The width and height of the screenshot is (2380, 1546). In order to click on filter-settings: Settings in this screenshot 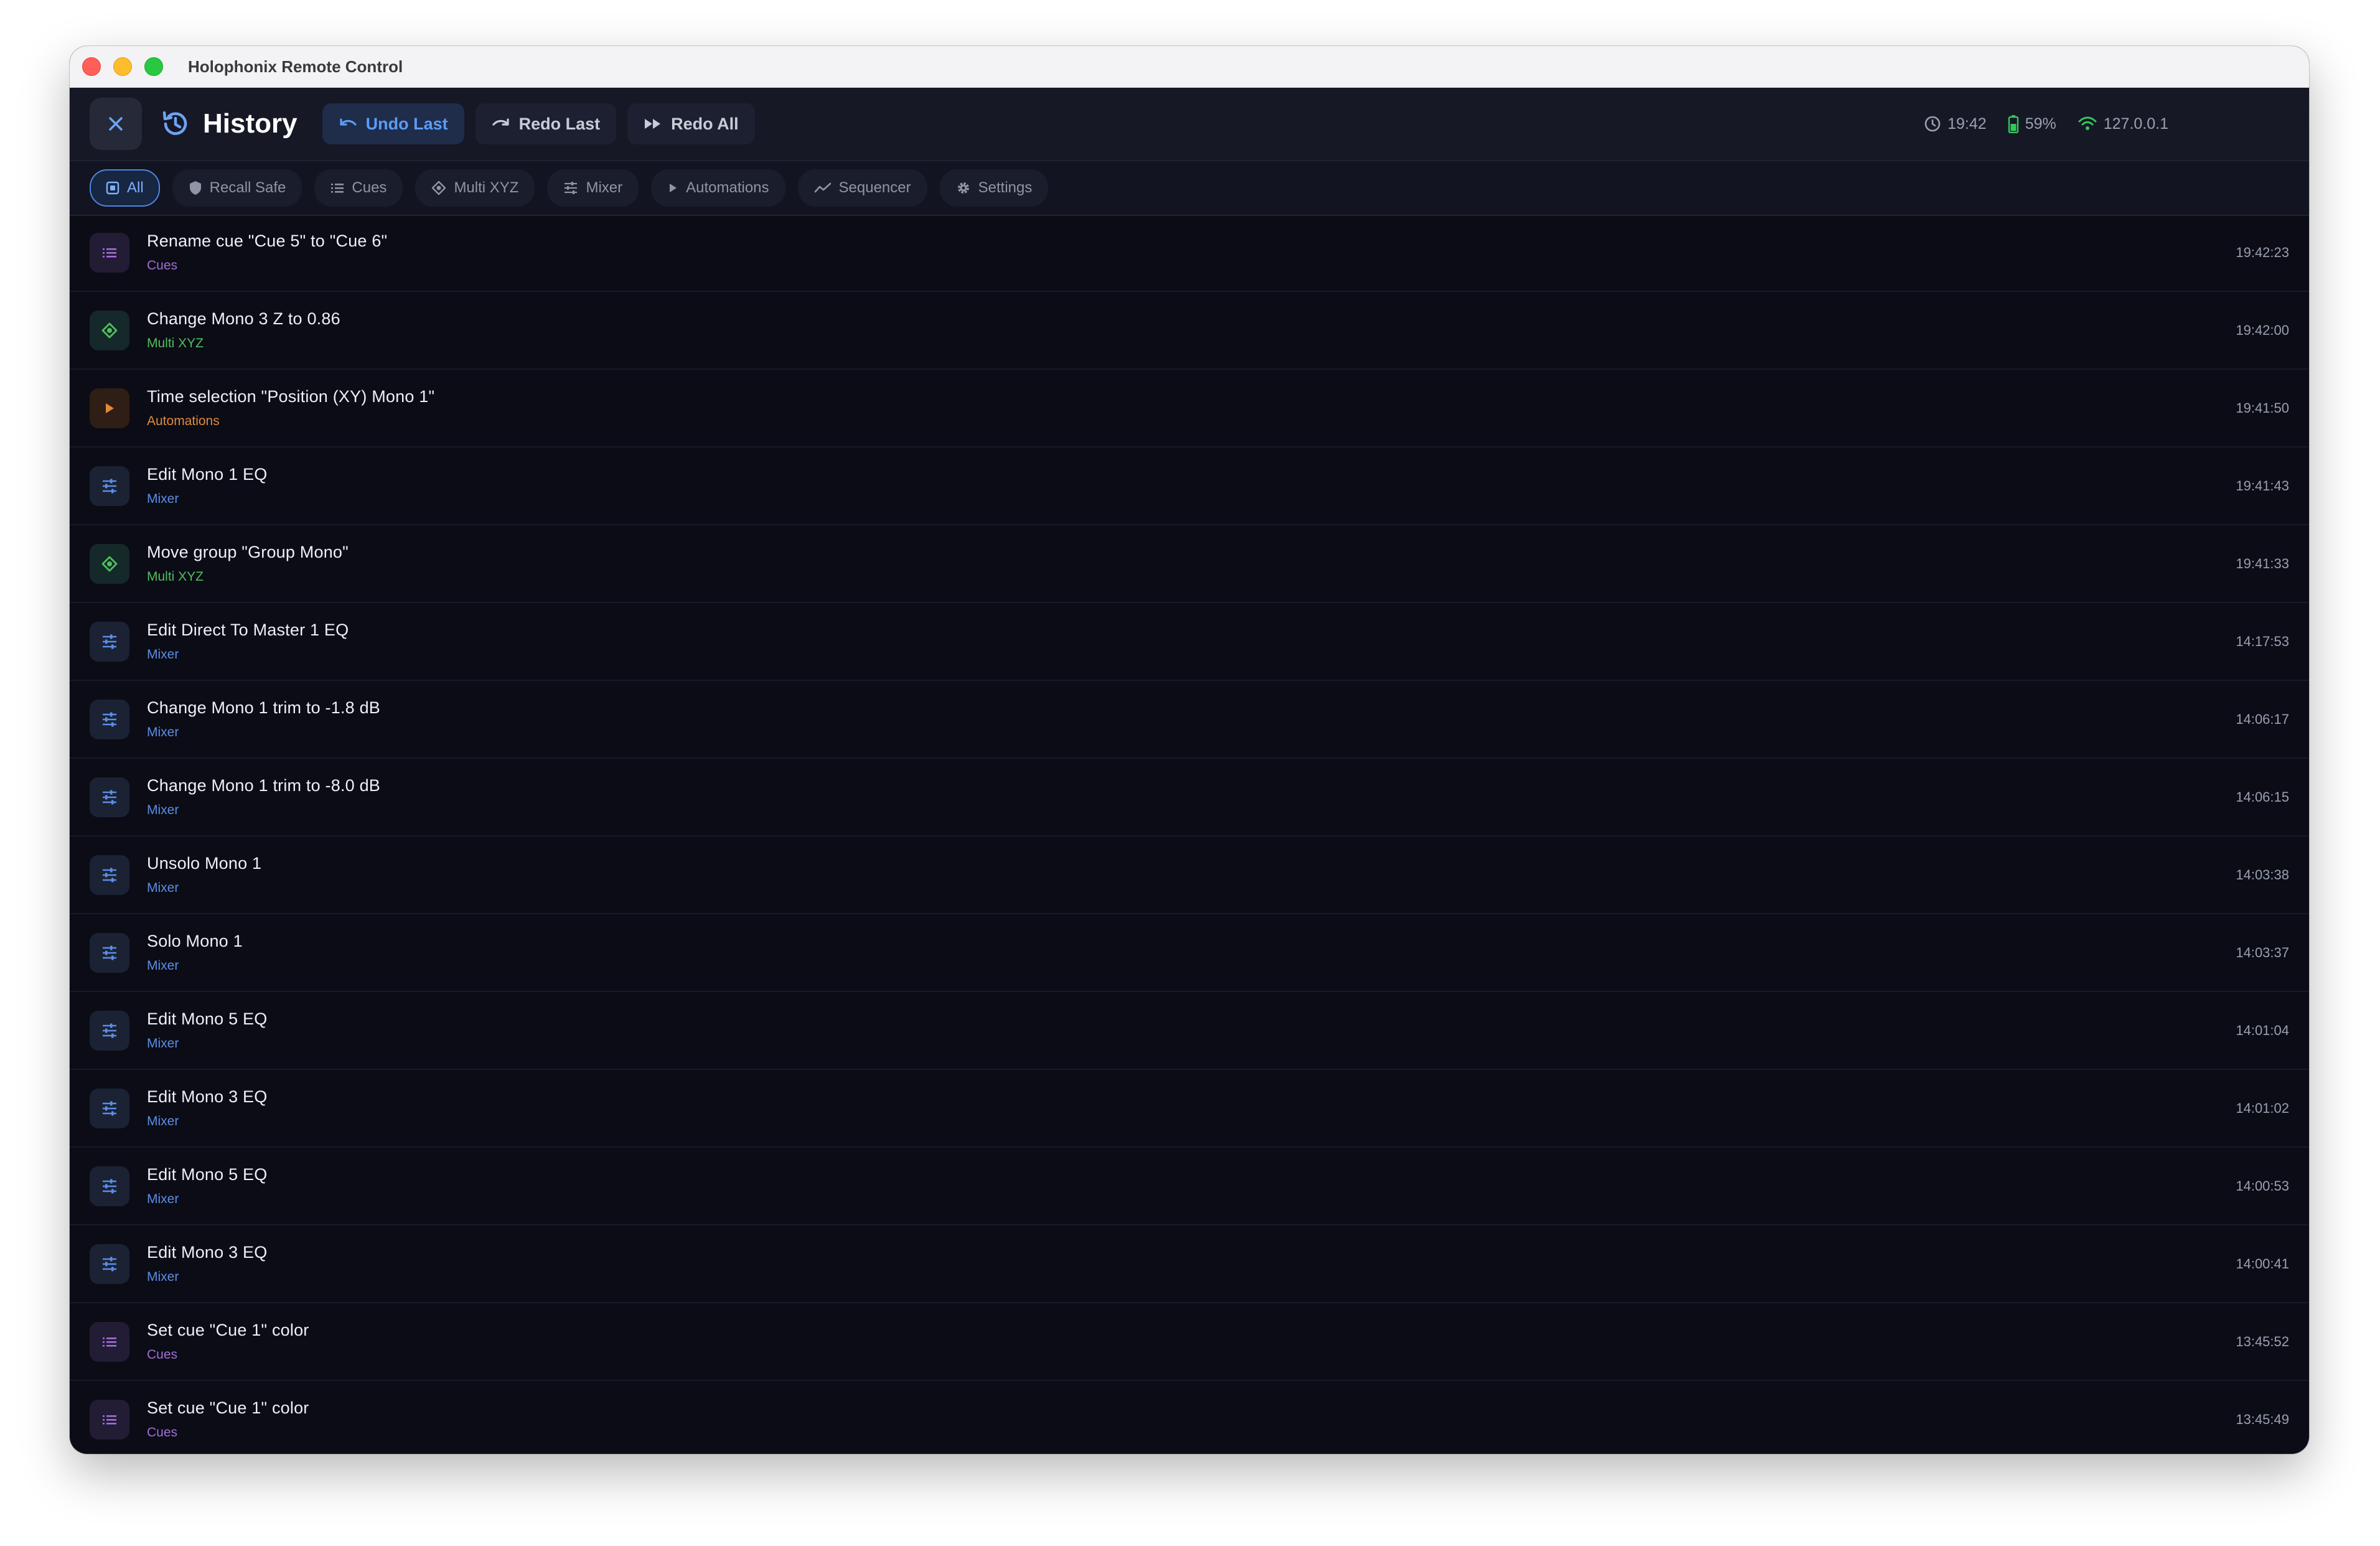, I will do `click(994, 188)`.